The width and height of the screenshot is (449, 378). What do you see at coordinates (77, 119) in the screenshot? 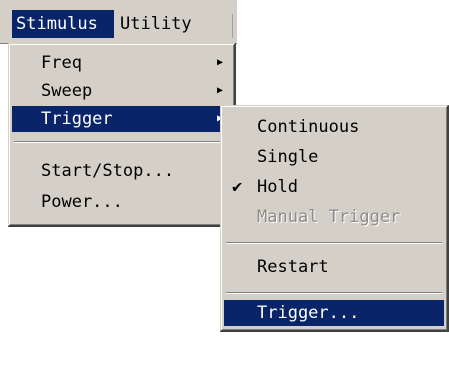
I see `menu-item-label: Trigger` at bounding box center [77, 119].